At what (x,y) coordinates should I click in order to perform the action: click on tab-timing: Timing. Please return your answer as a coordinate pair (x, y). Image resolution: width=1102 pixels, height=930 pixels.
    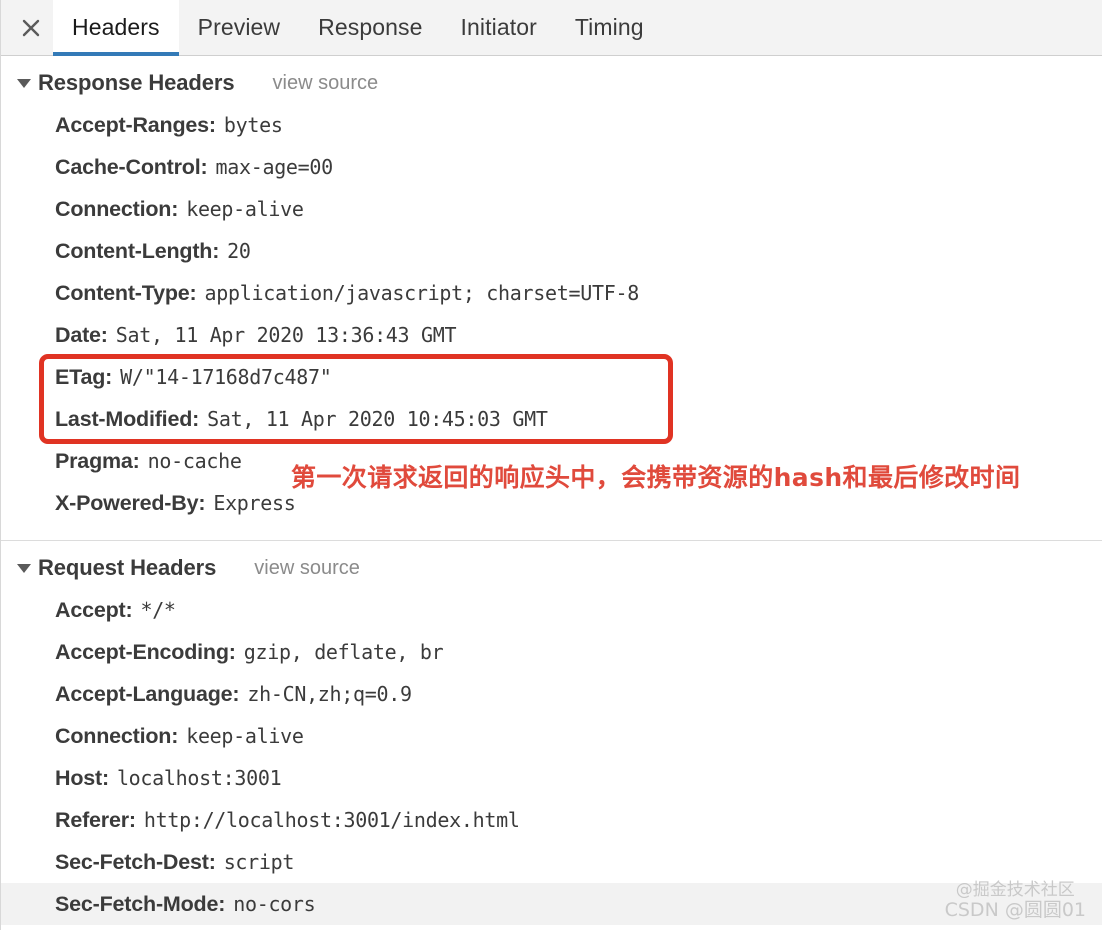
    Looking at the image, I should click on (609, 27).